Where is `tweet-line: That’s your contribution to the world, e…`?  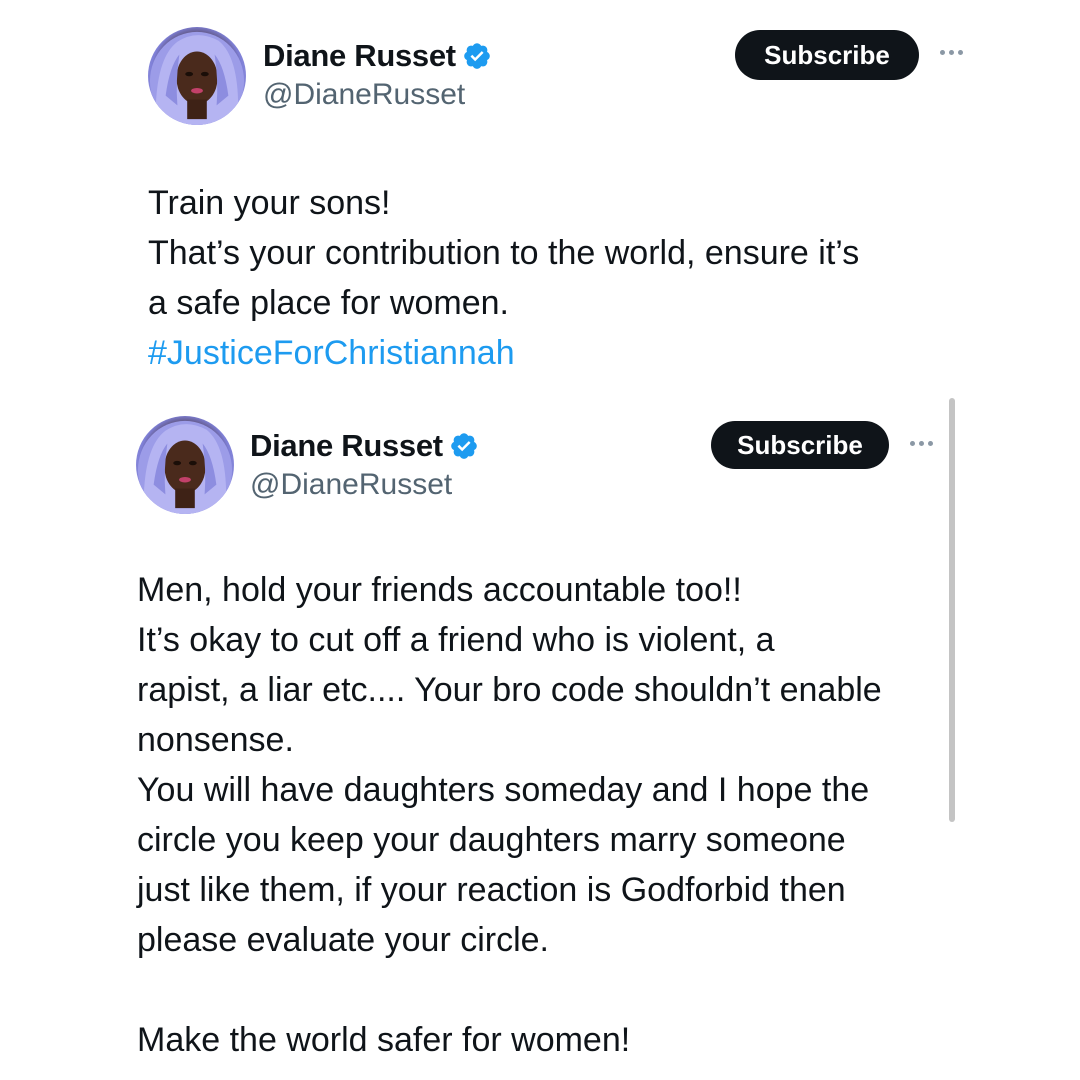
tweet-line: That’s your contribution to the world, e… is located at coordinates (504, 253).